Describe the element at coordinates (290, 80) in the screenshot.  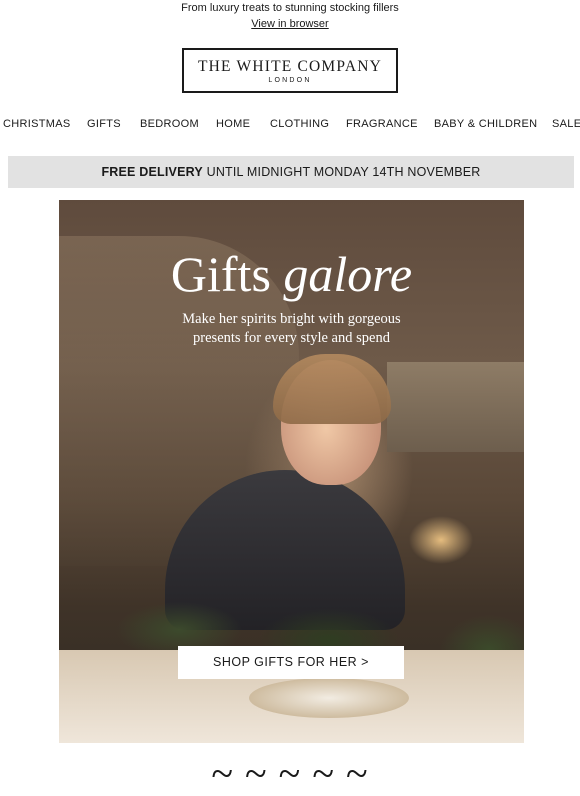
I see `logo-city: LONDON` at that location.